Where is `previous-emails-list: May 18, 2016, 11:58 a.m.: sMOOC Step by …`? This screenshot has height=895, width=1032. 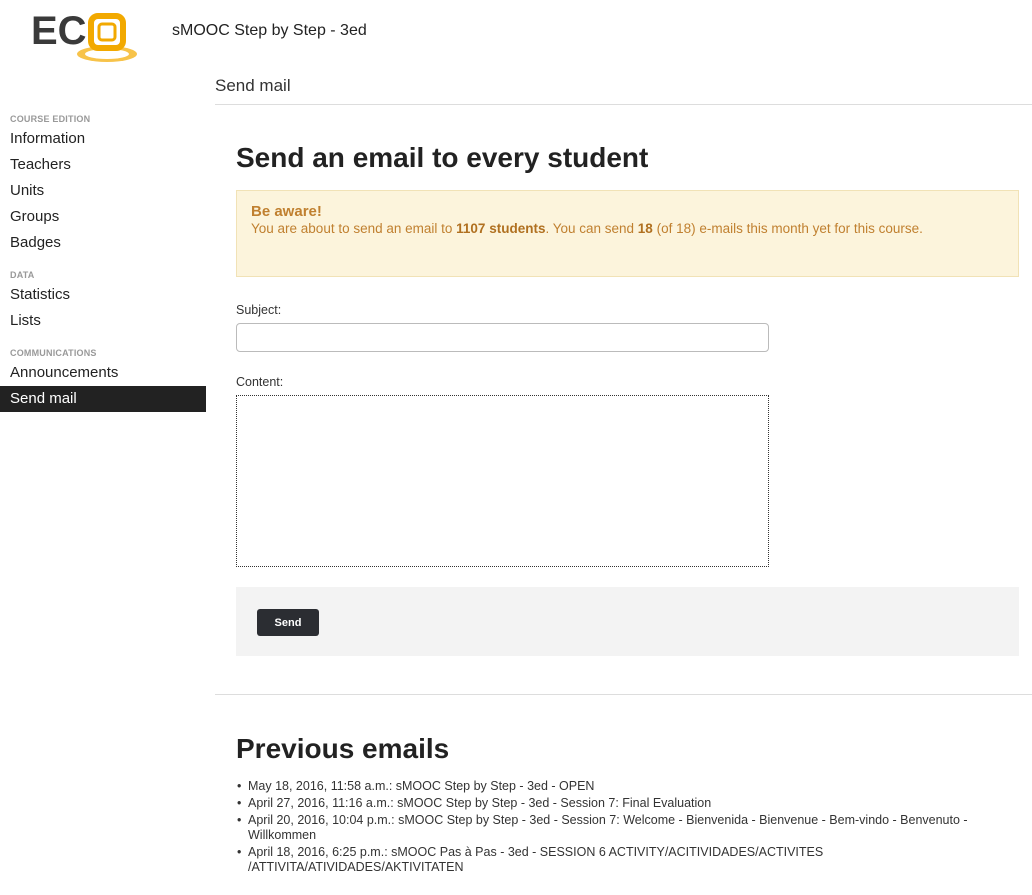
previous-emails-list: May 18, 2016, 11:58 a.m.: sMOOC Step by … is located at coordinates (631, 828).